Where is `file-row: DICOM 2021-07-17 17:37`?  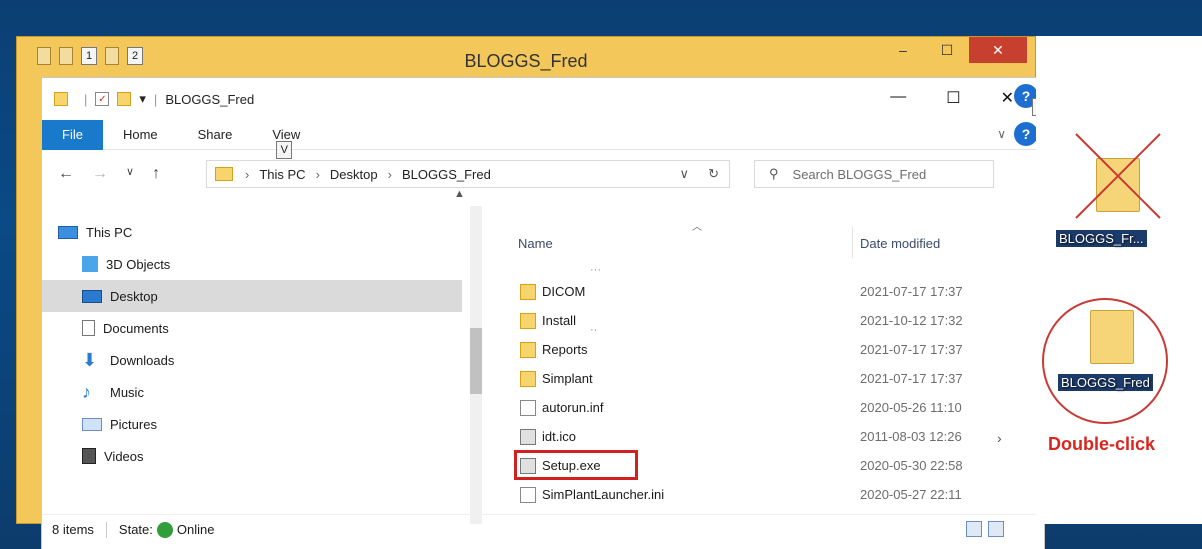 file-row: DICOM 2021-07-17 17:37 is located at coordinates (747, 292).